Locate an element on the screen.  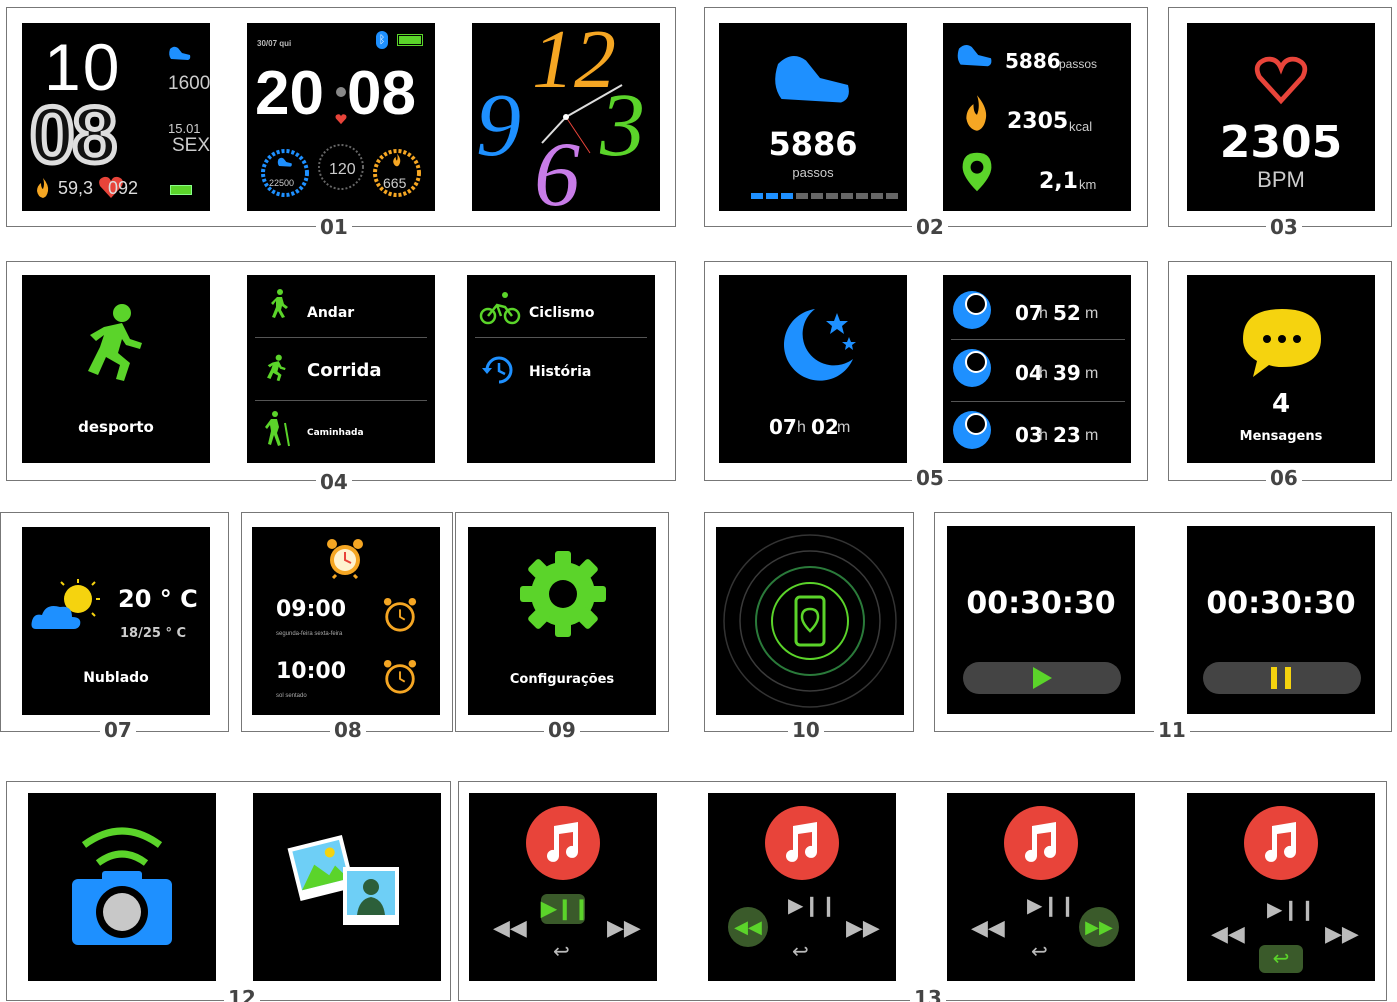
watchface-analog: 12 3 6 9 is located at coordinates (566, 117).